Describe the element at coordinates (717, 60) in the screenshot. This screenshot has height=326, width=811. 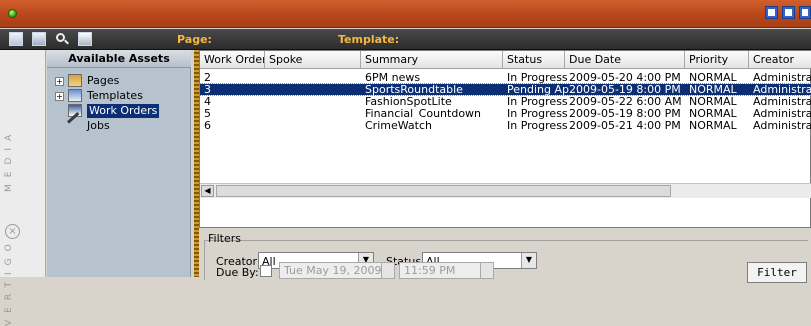
I see `column-header-priority: Priority` at that location.